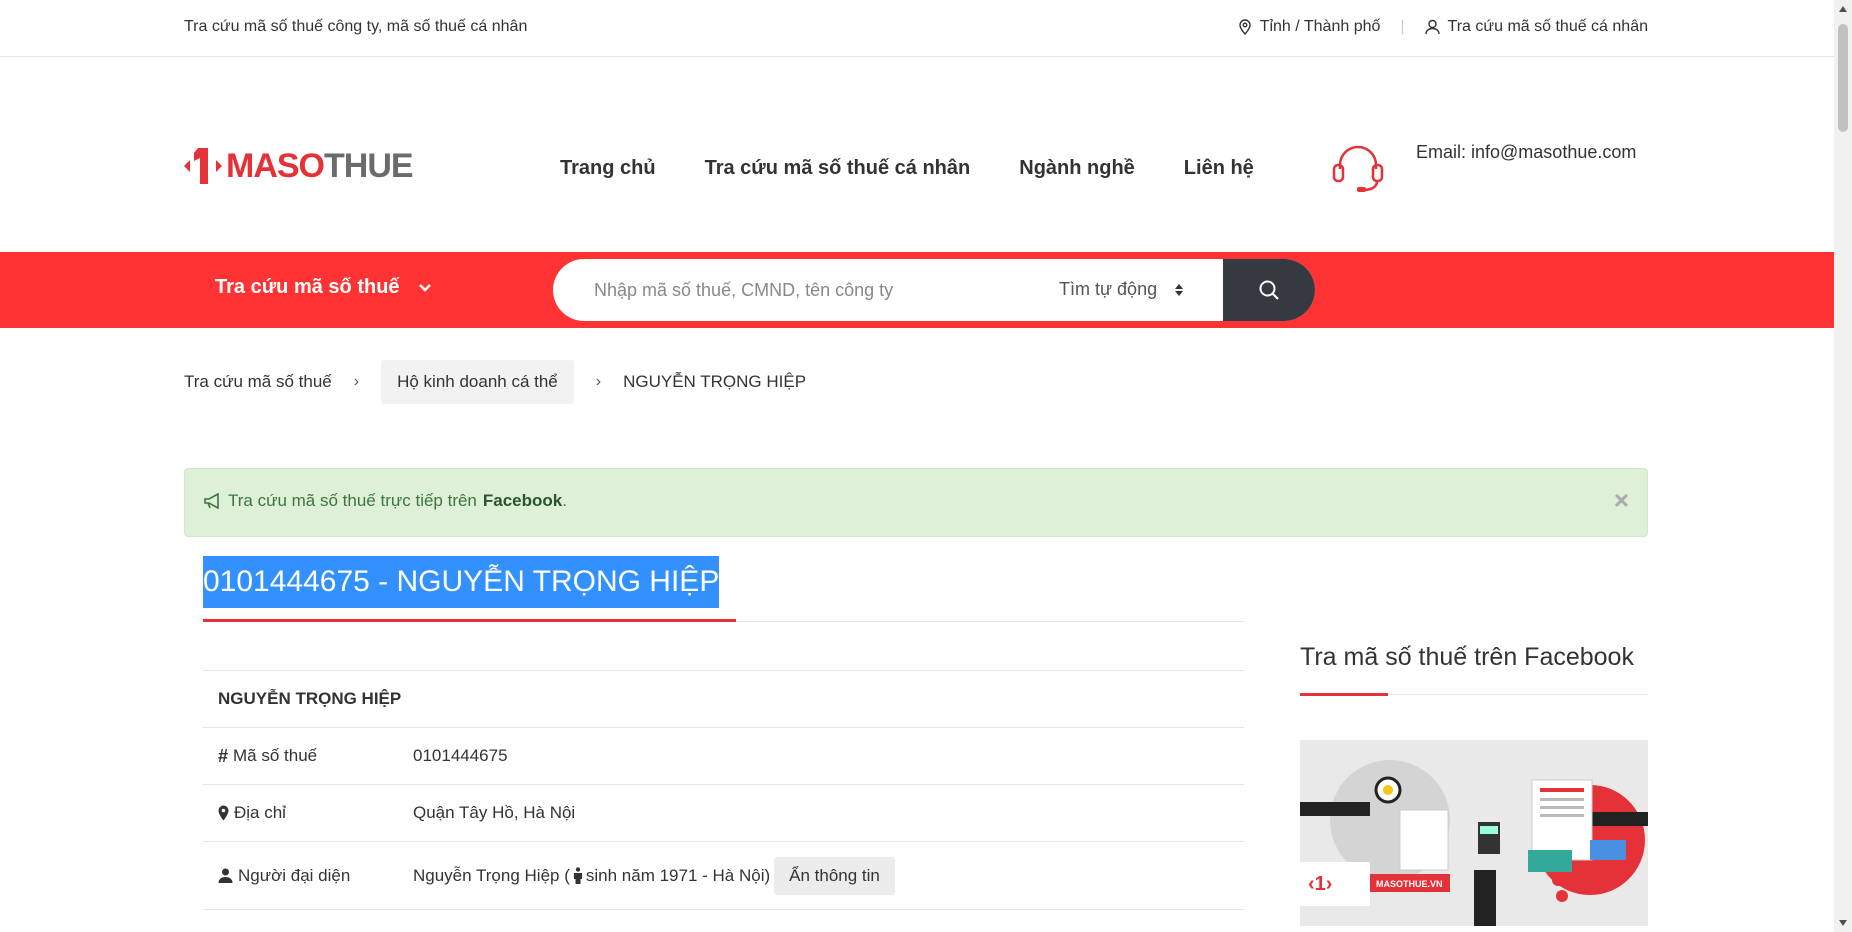 Image resolution: width=1852 pixels, height=932 pixels. Describe the element at coordinates (723, 919) in the screenshot. I see `table-row` at that location.